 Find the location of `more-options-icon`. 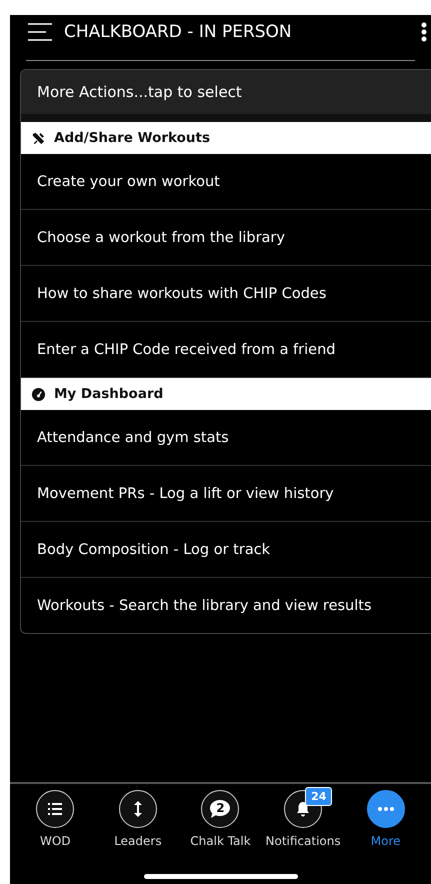

more-options-icon is located at coordinates (424, 32).